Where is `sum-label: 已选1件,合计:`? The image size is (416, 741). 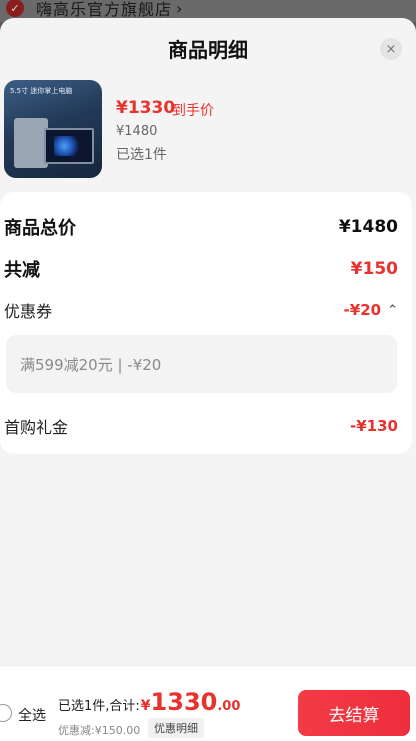
sum-label: 已选1件,合计: is located at coordinates (99, 706).